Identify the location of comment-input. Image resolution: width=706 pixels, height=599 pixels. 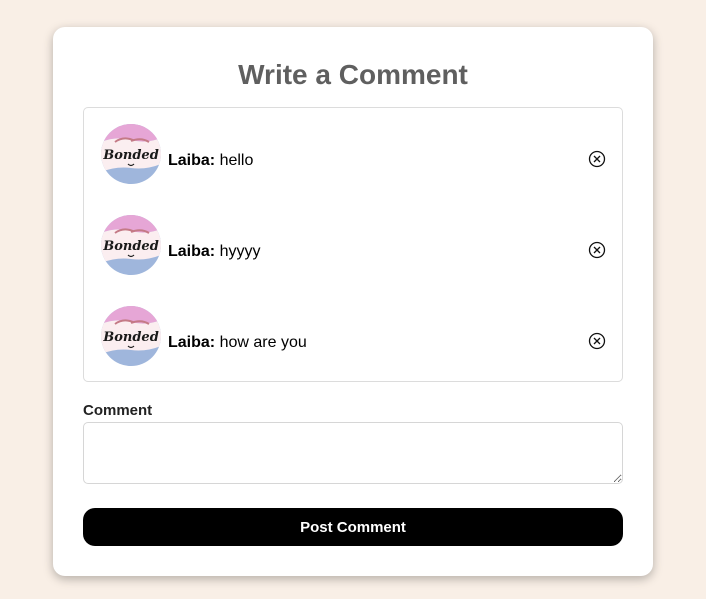
(353, 453).